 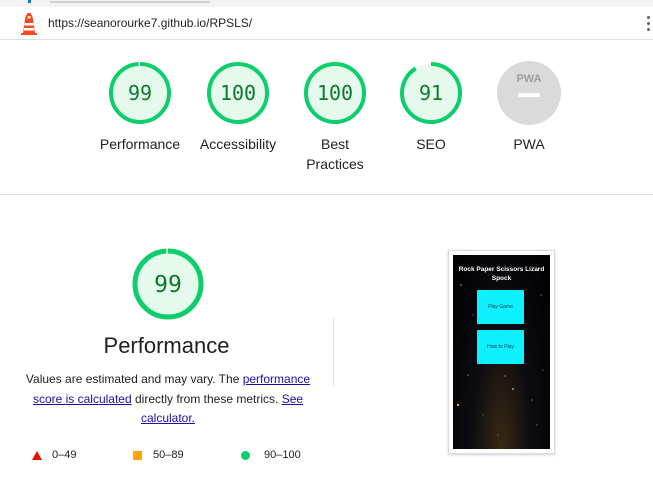 What do you see at coordinates (168, 455) in the screenshot?
I see `legend-average-range: 50–89` at bounding box center [168, 455].